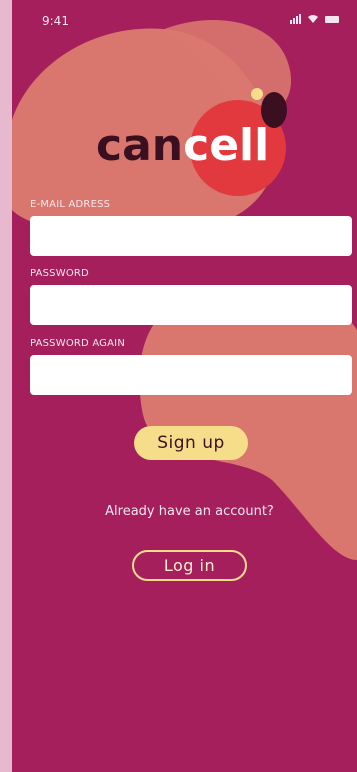 The height and width of the screenshot is (772, 357). Describe the element at coordinates (70, 204) in the screenshot. I see `email-label: E-MAIL ADRESS` at that location.